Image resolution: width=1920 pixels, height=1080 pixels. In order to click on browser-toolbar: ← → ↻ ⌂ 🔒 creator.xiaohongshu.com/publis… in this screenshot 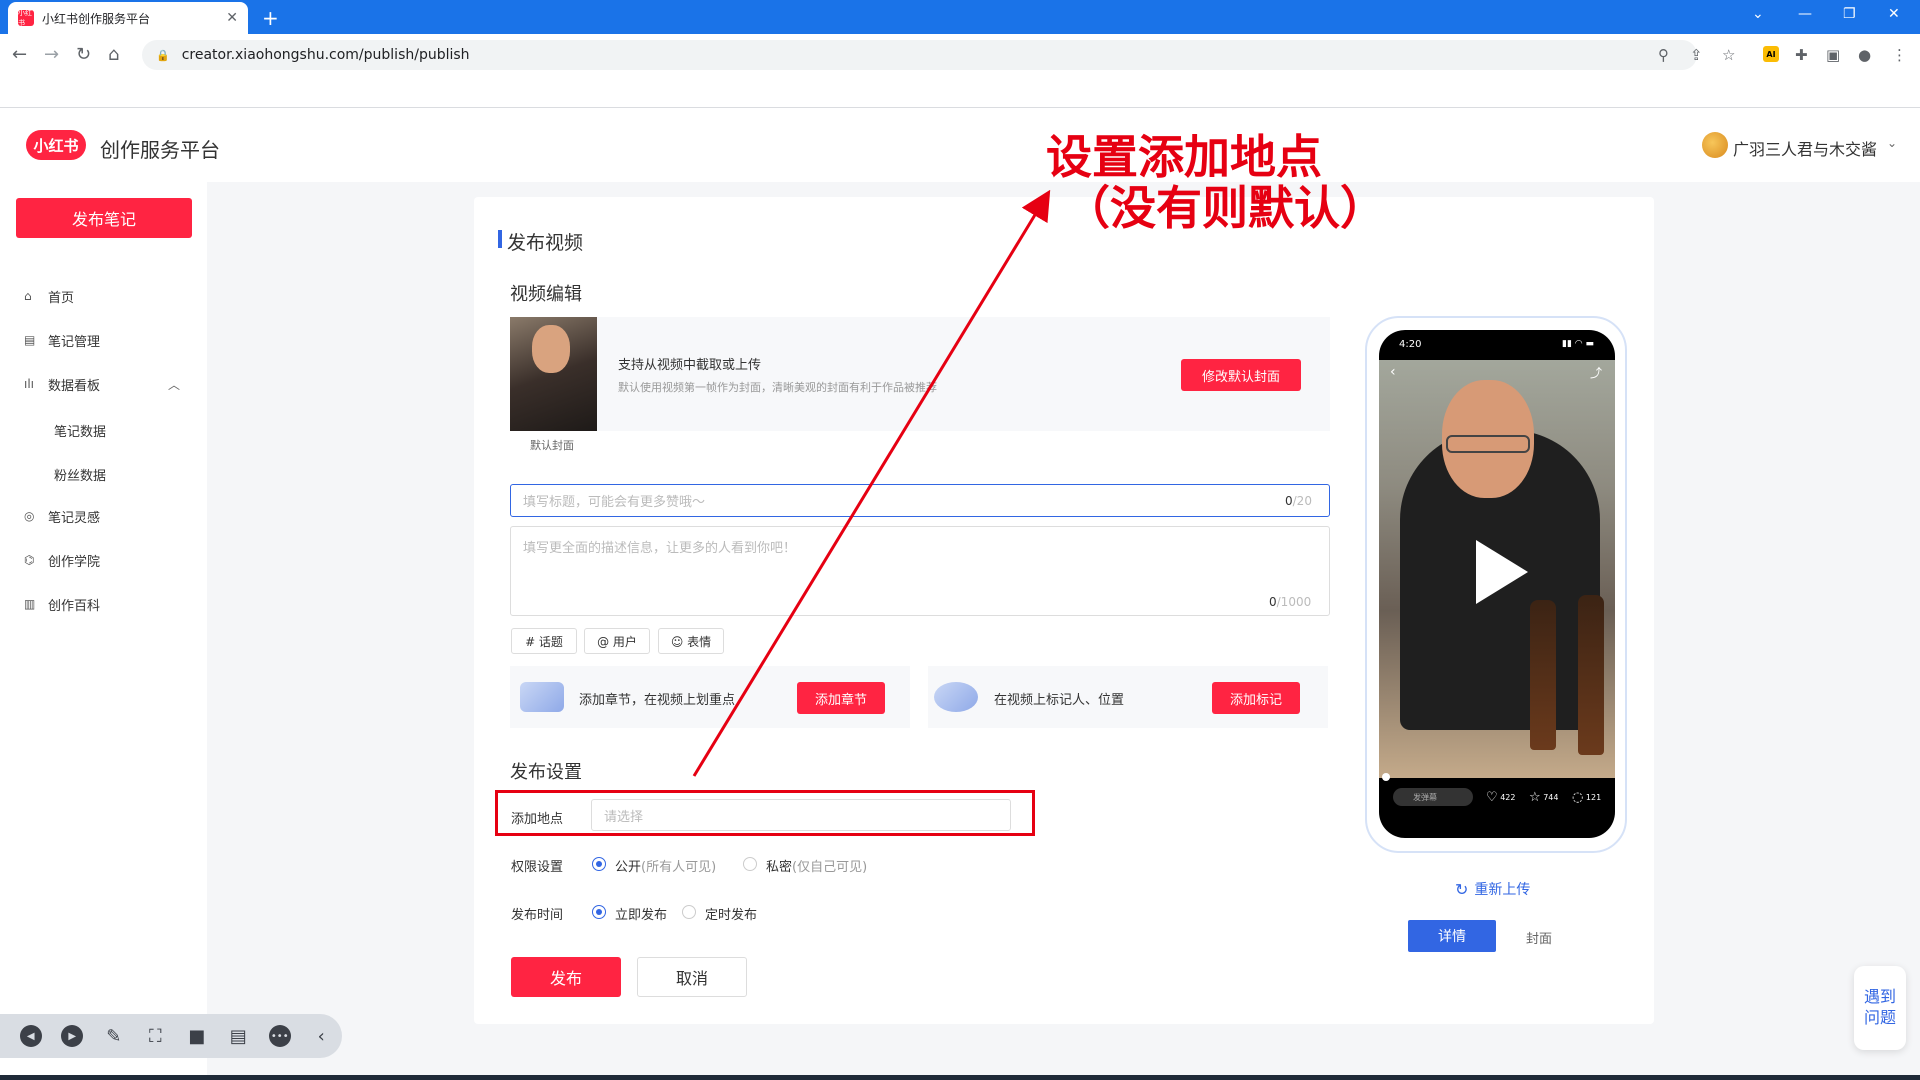, I will do `click(960, 71)`.